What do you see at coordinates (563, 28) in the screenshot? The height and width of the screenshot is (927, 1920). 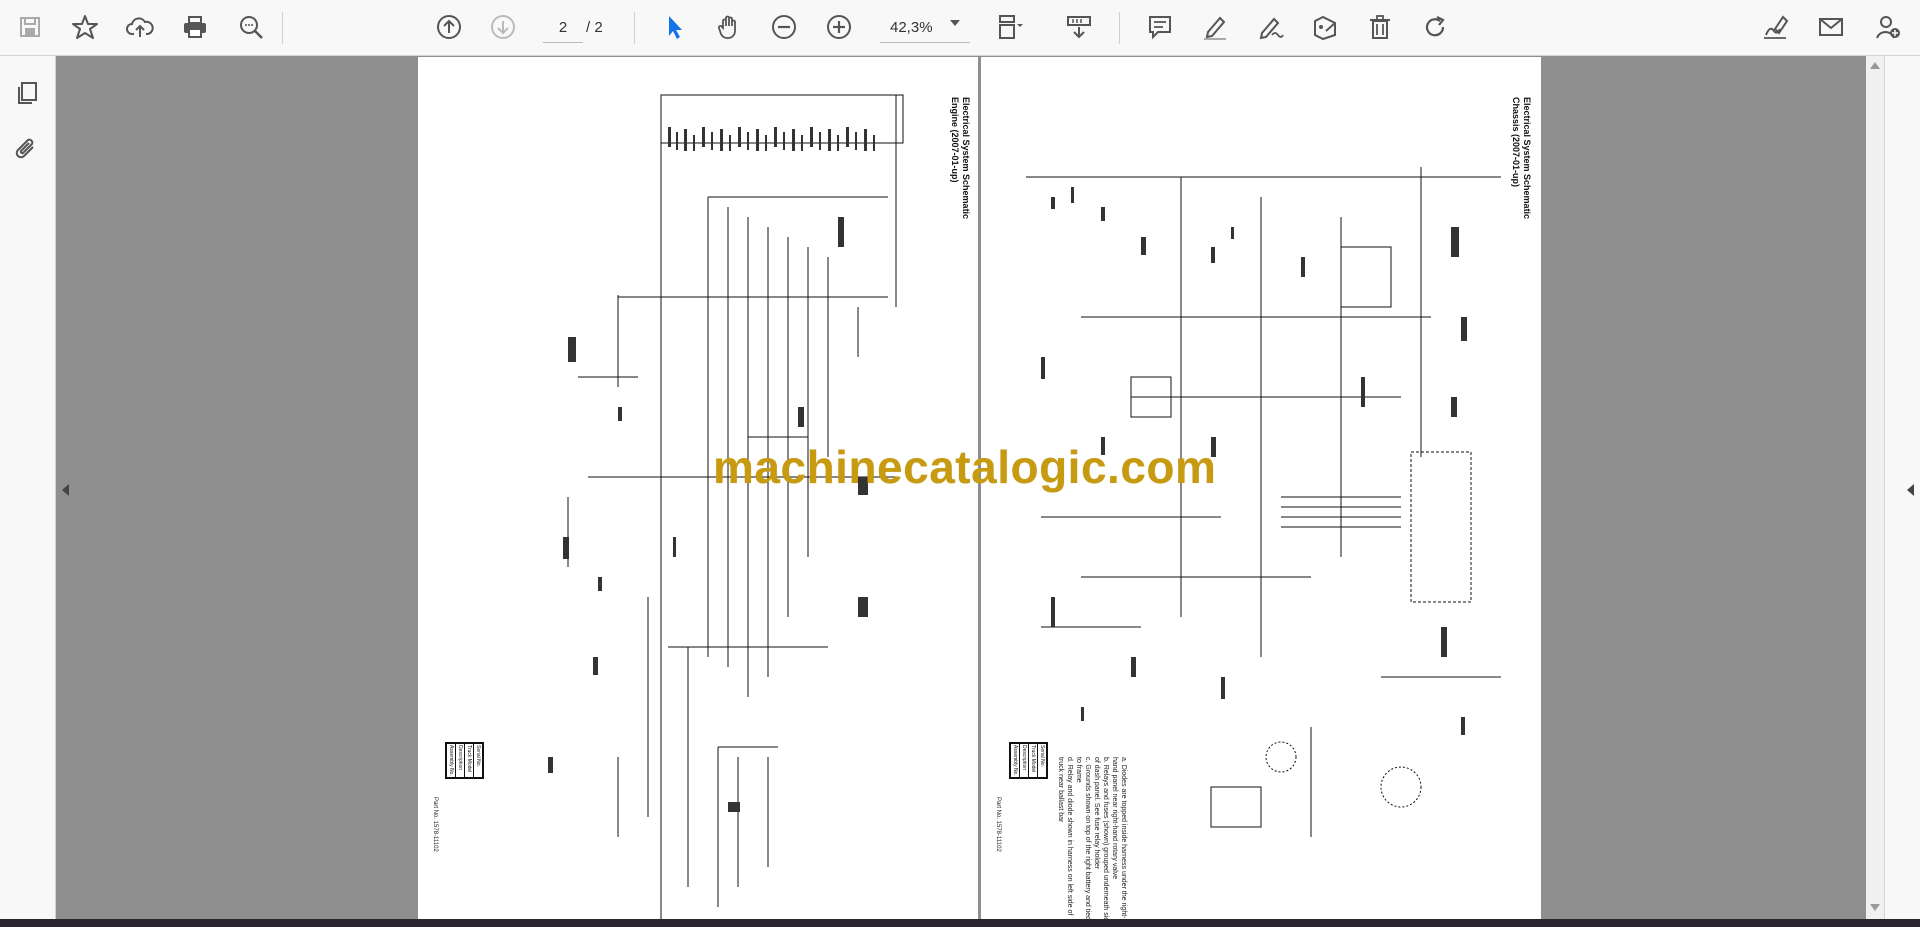 I see `page-number-input` at bounding box center [563, 28].